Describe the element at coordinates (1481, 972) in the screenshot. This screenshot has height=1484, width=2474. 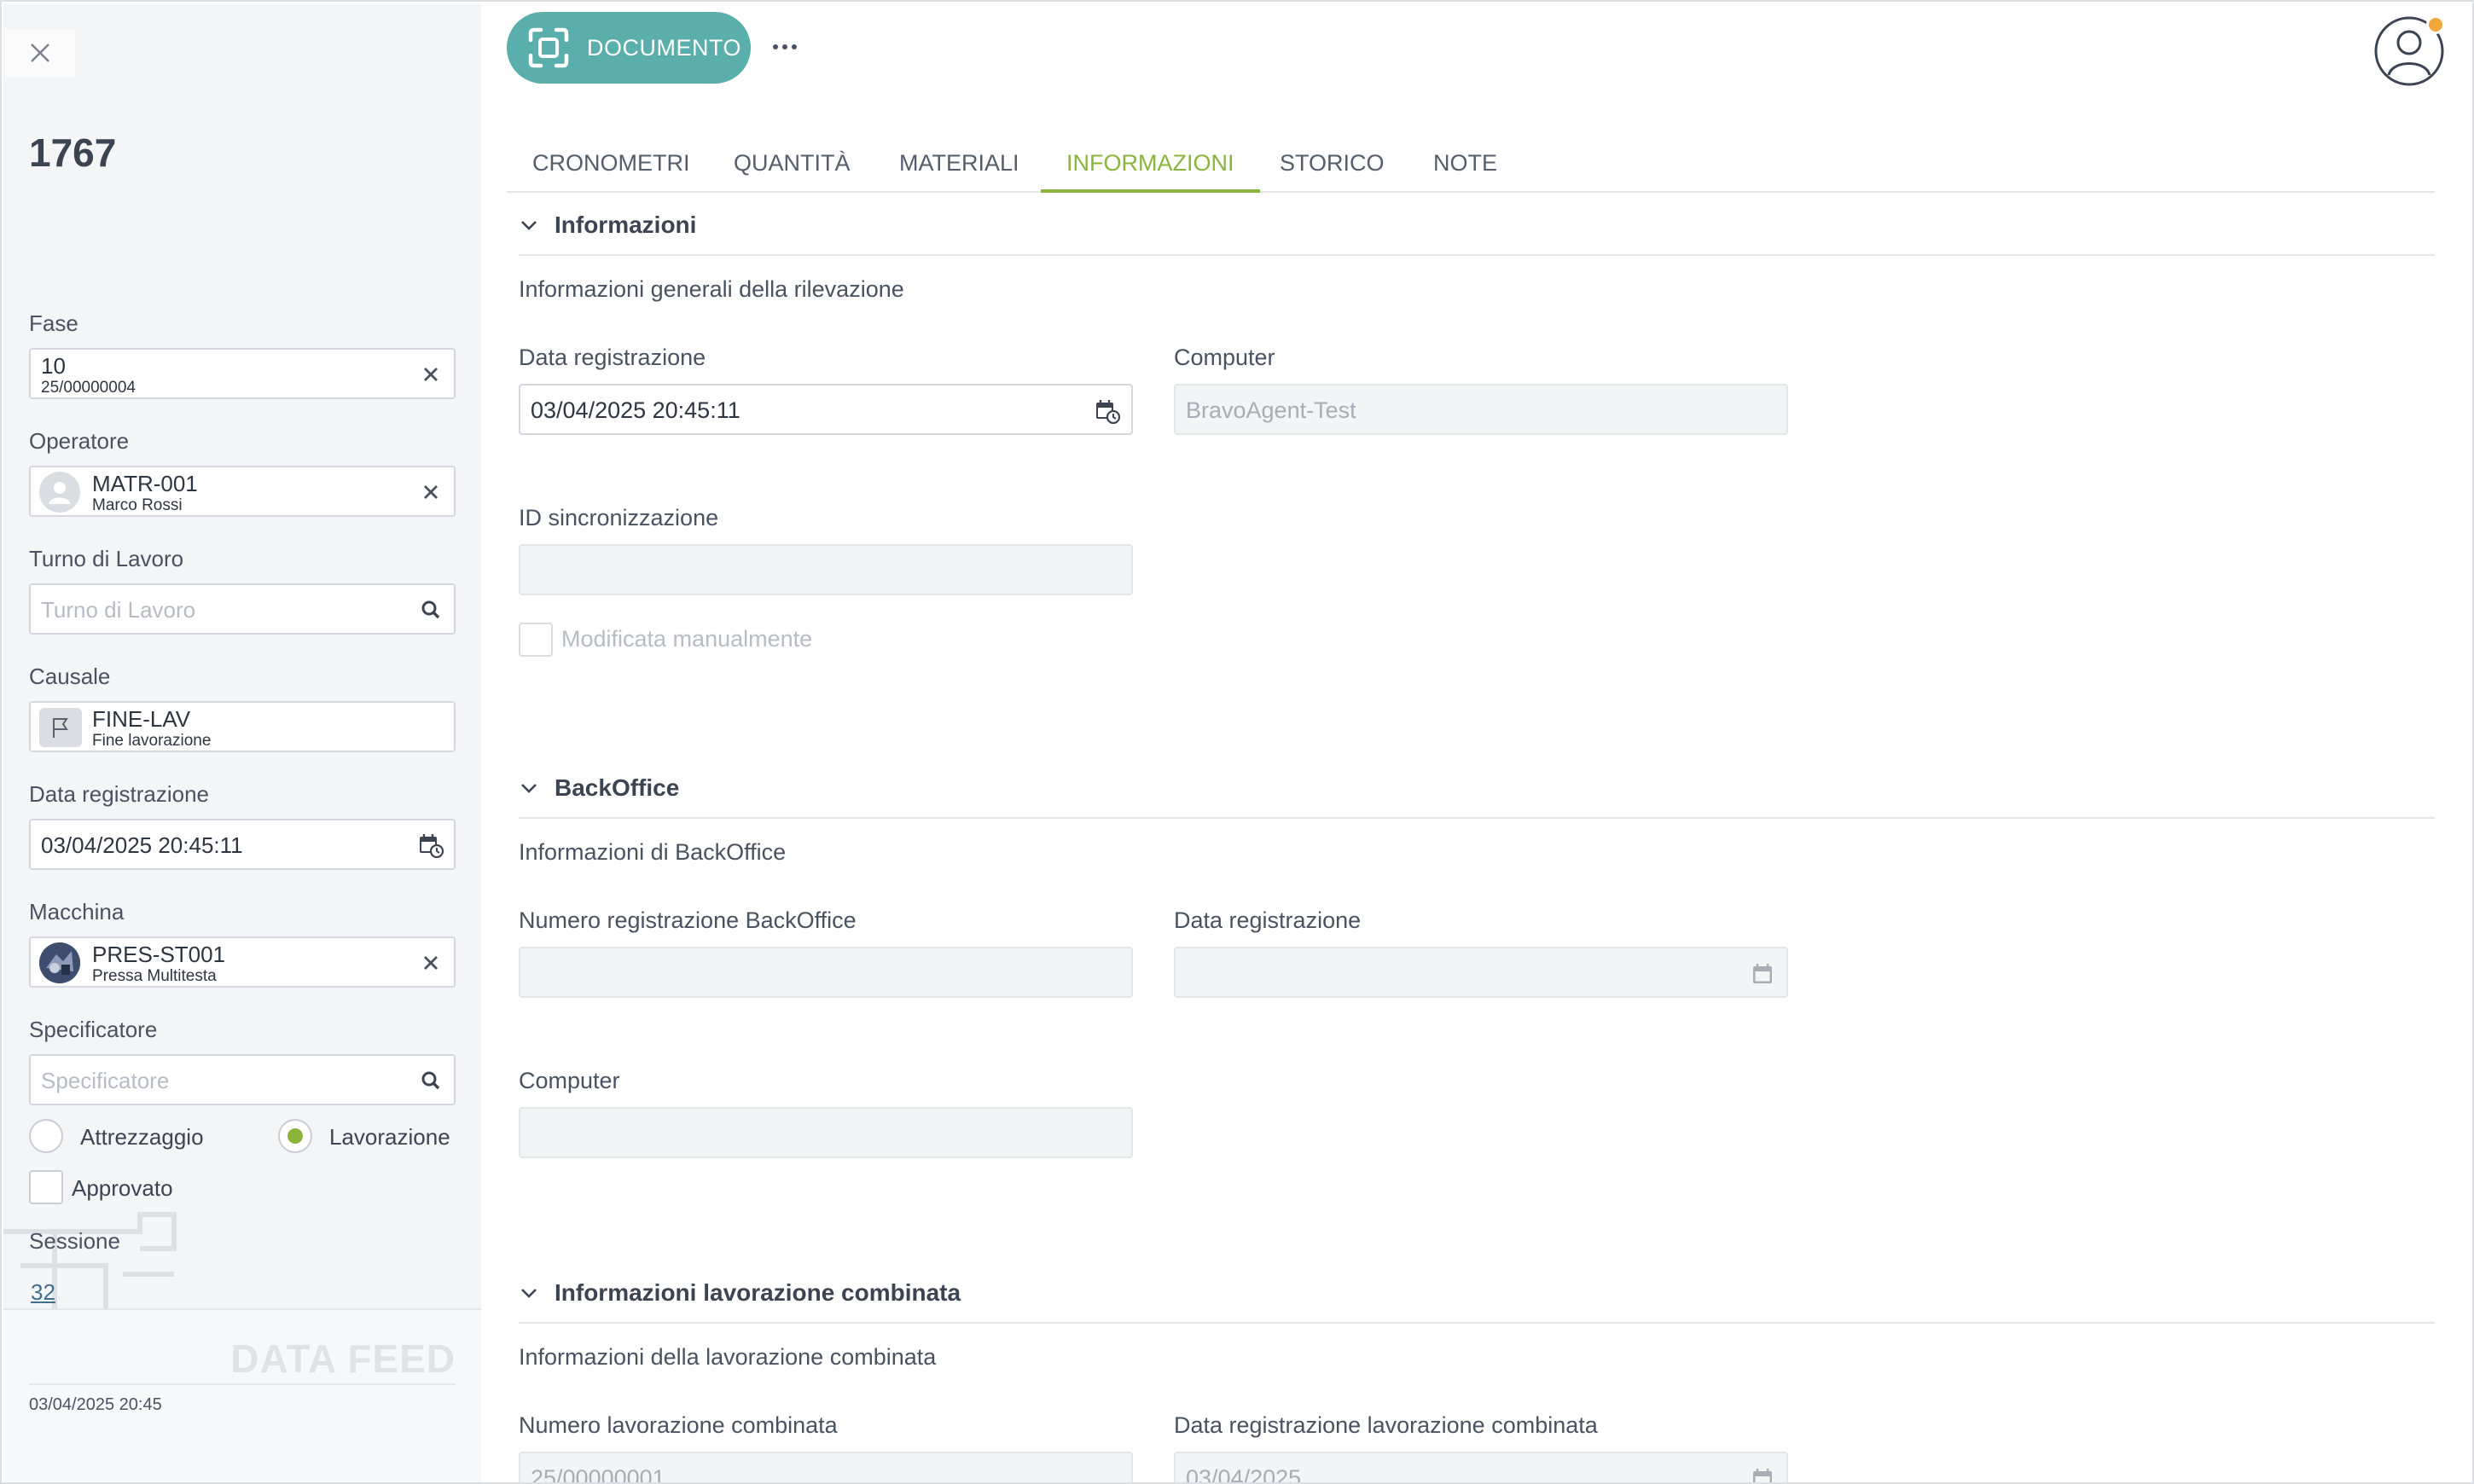
I see `backoffice-data-registrazione-field` at that location.